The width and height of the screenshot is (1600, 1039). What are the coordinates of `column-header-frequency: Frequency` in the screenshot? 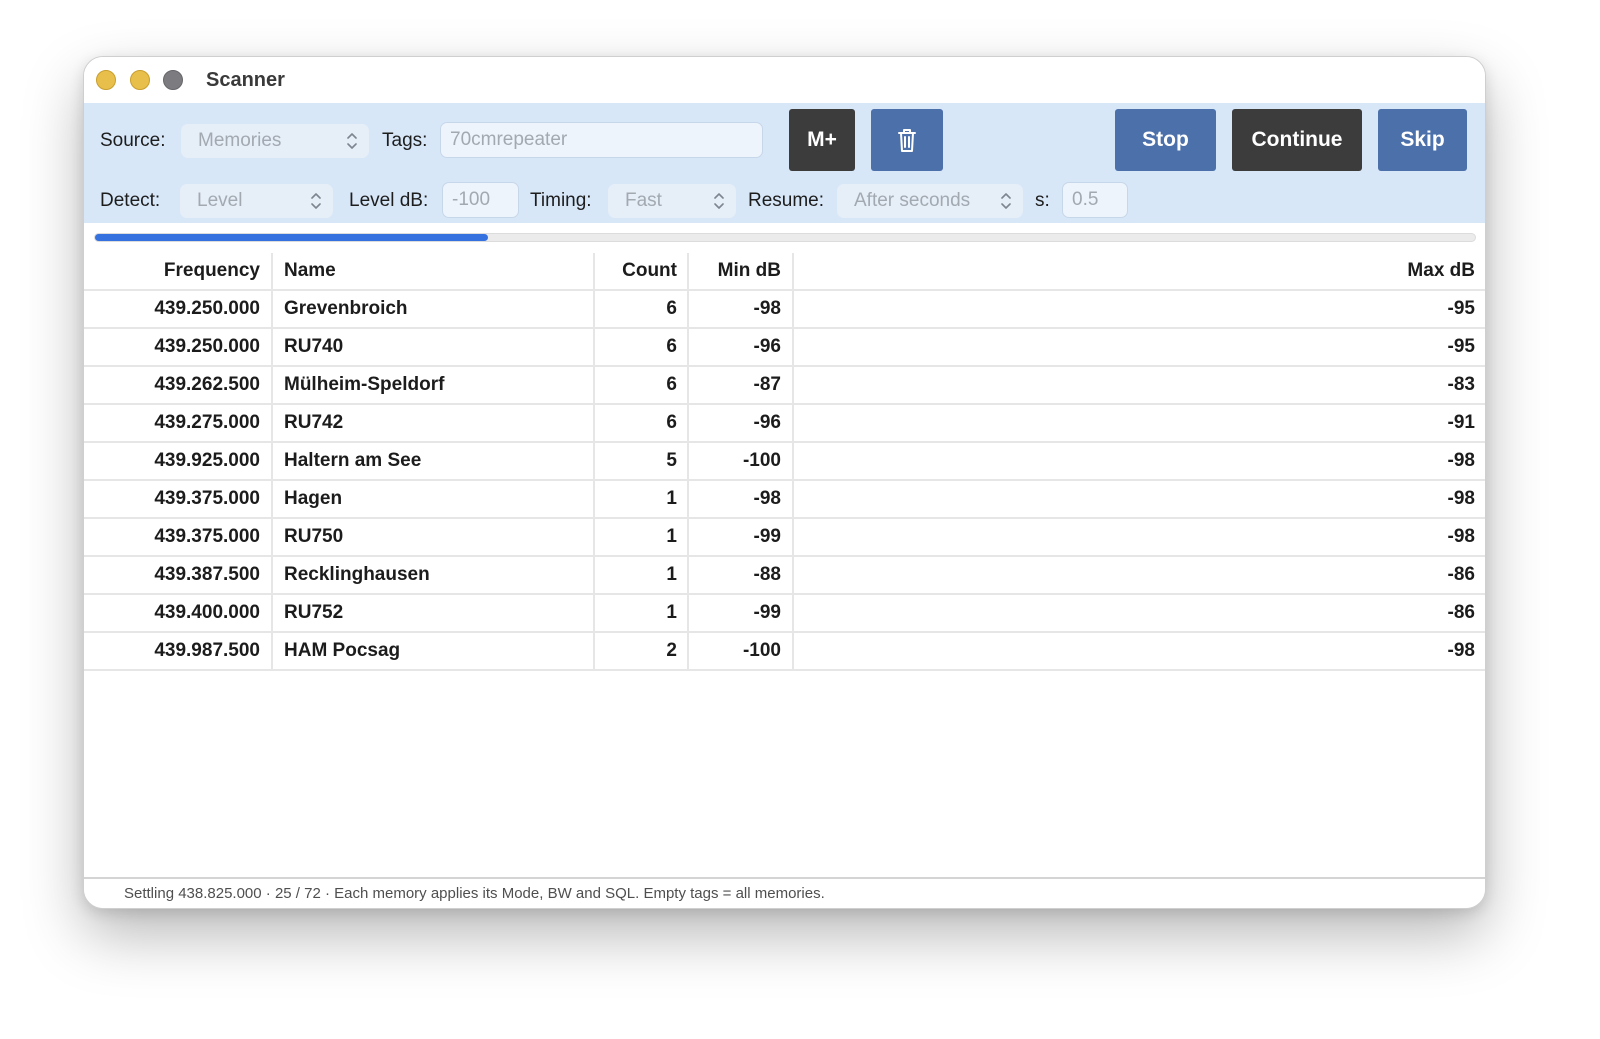 It's located at (178, 271).